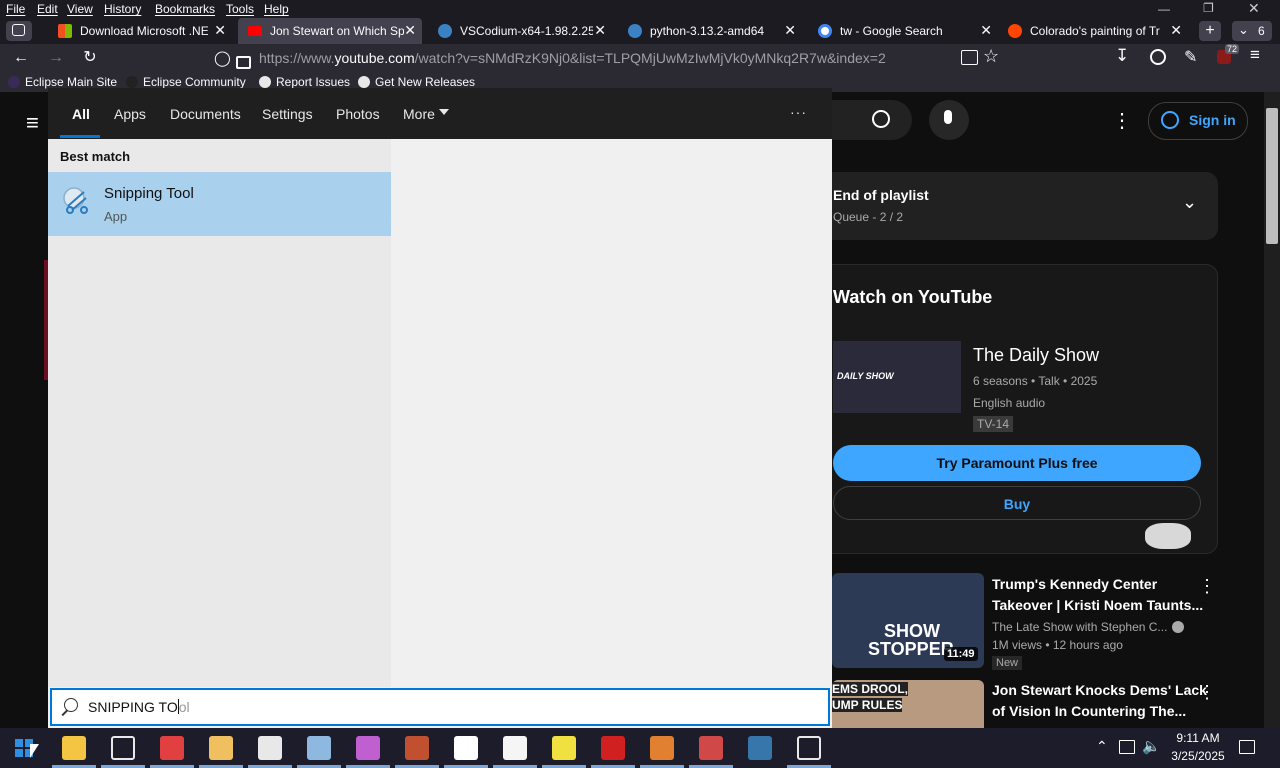  What do you see at coordinates (466, 748) in the screenshot?
I see `paw-app-icon` at bounding box center [466, 748].